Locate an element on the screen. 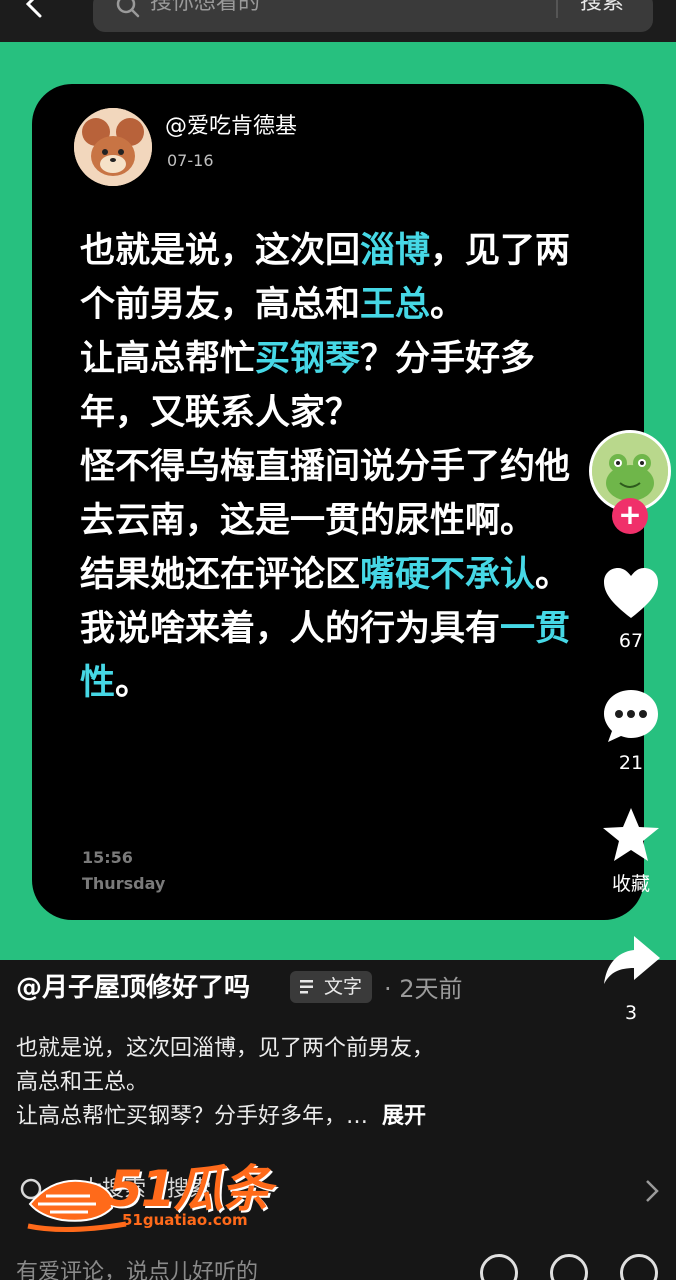 Image resolution: width=676 pixels, height=1280 pixels. card-paragraph: 我说啥来着，人的行为具有一贯性。 is located at coordinates (330, 656).